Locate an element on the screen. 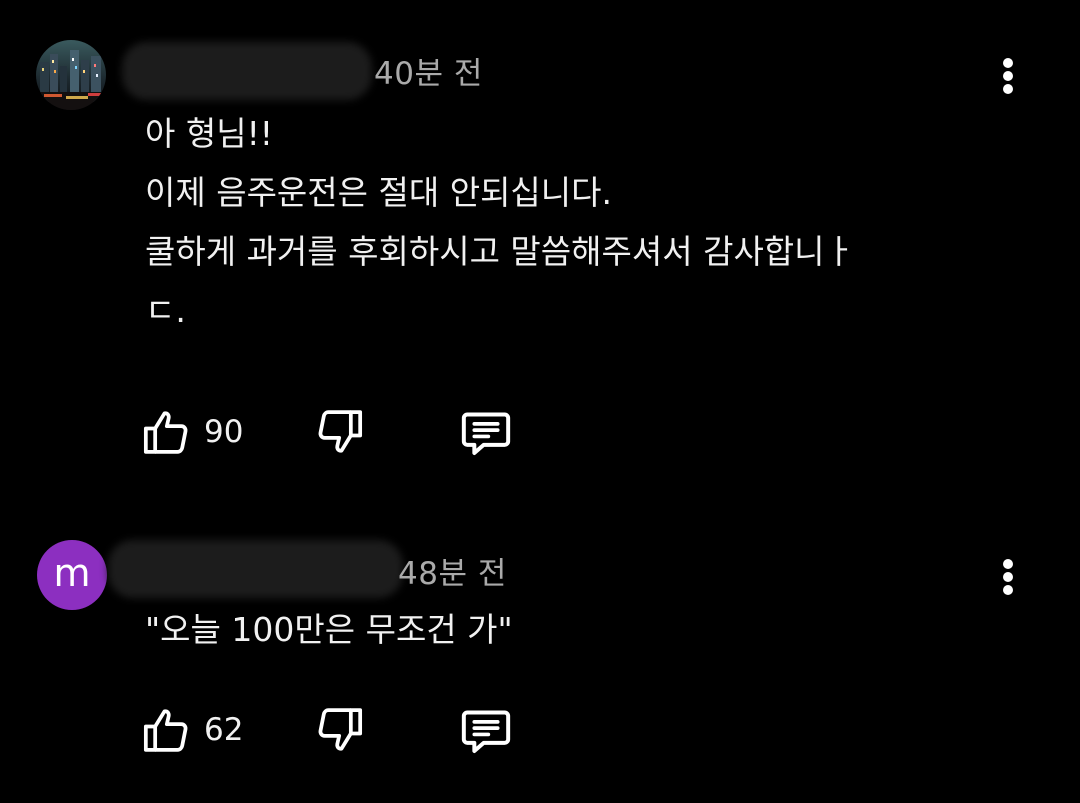  avatar: m is located at coordinates (72, 575).